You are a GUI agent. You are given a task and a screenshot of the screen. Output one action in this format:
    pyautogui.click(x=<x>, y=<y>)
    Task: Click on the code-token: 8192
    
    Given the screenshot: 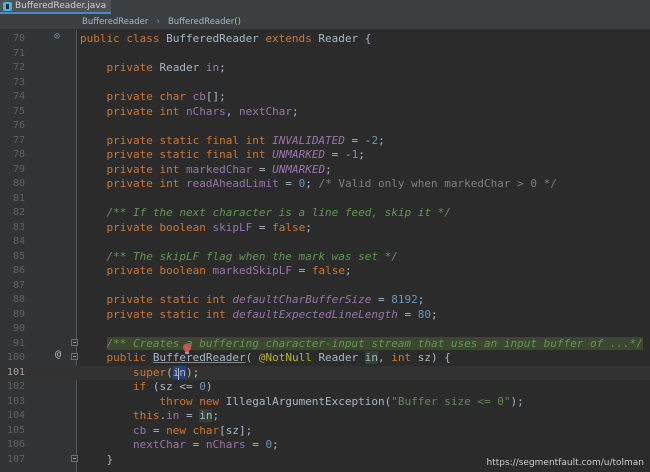 What is the action you would take?
    pyautogui.click(x=404, y=299)
    